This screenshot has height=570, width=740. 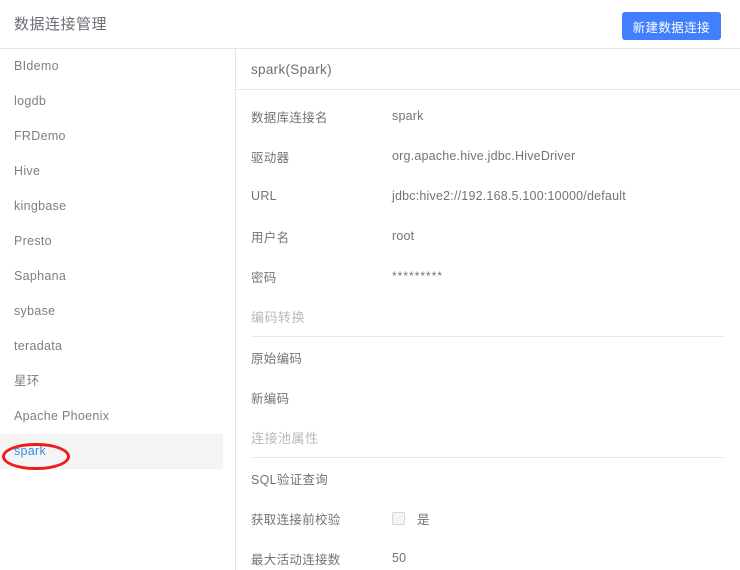 I want to click on detail-field-label: 用户名, so click(x=270, y=237).